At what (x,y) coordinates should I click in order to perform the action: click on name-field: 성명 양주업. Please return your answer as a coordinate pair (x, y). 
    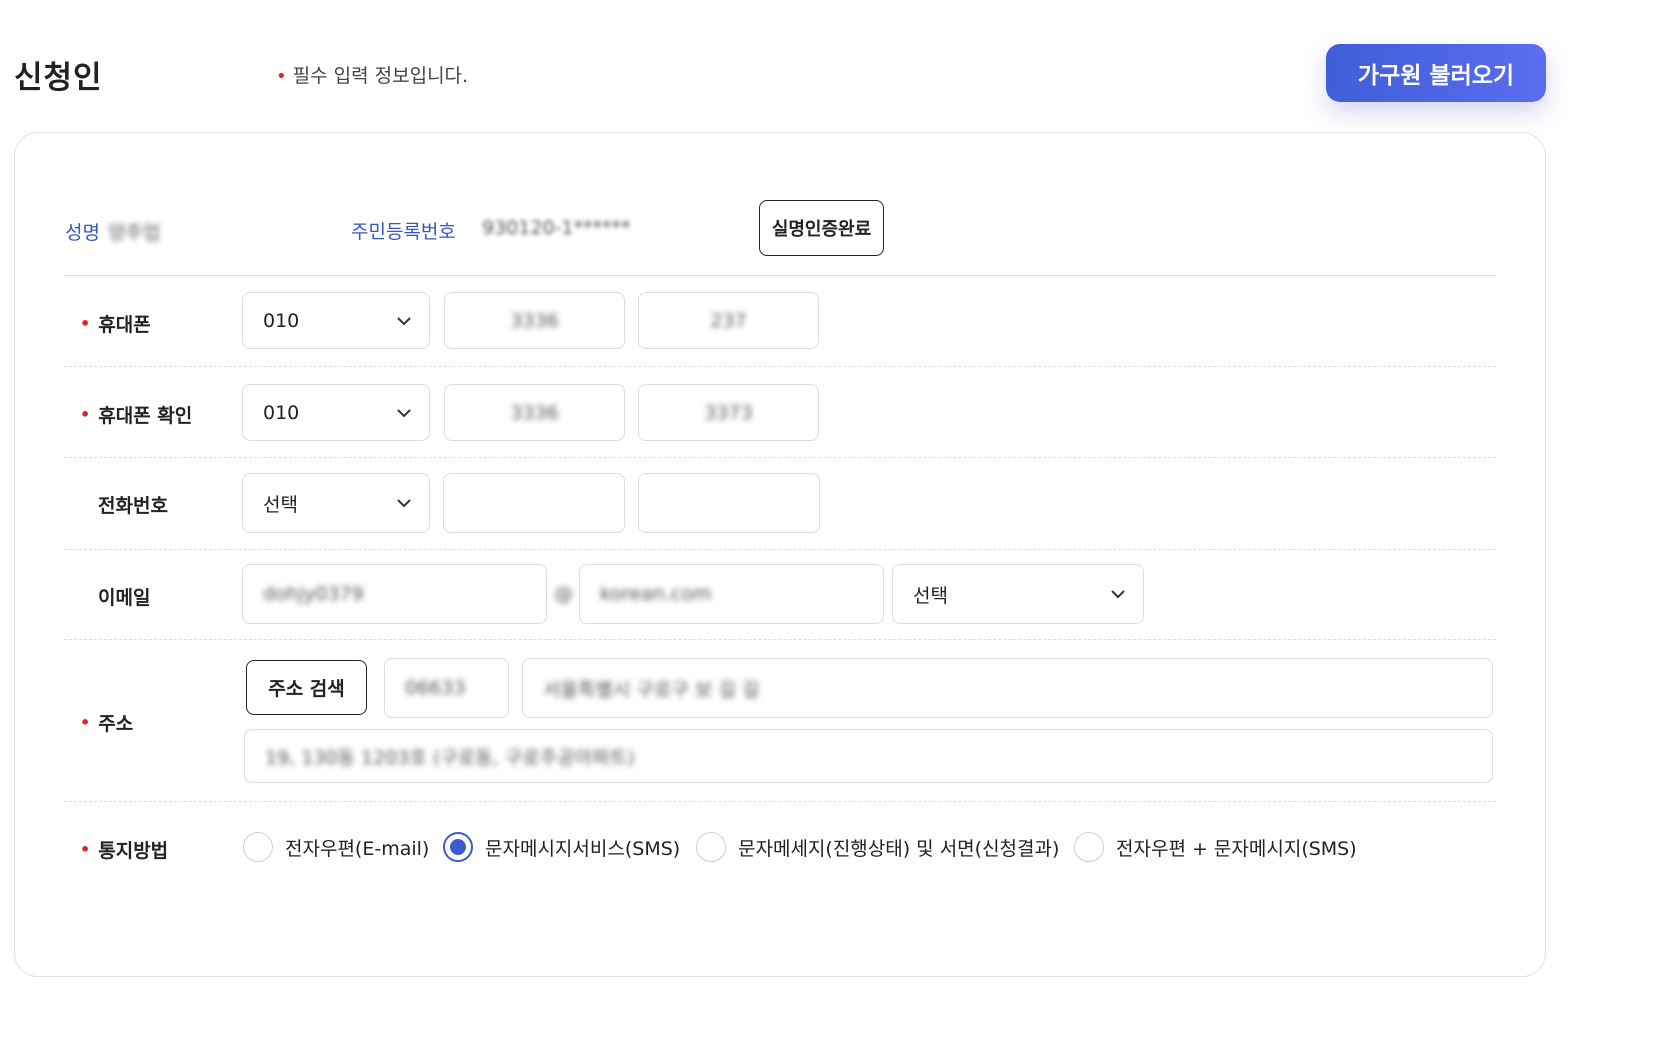
    Looking at the image, I should click on (112, 231).